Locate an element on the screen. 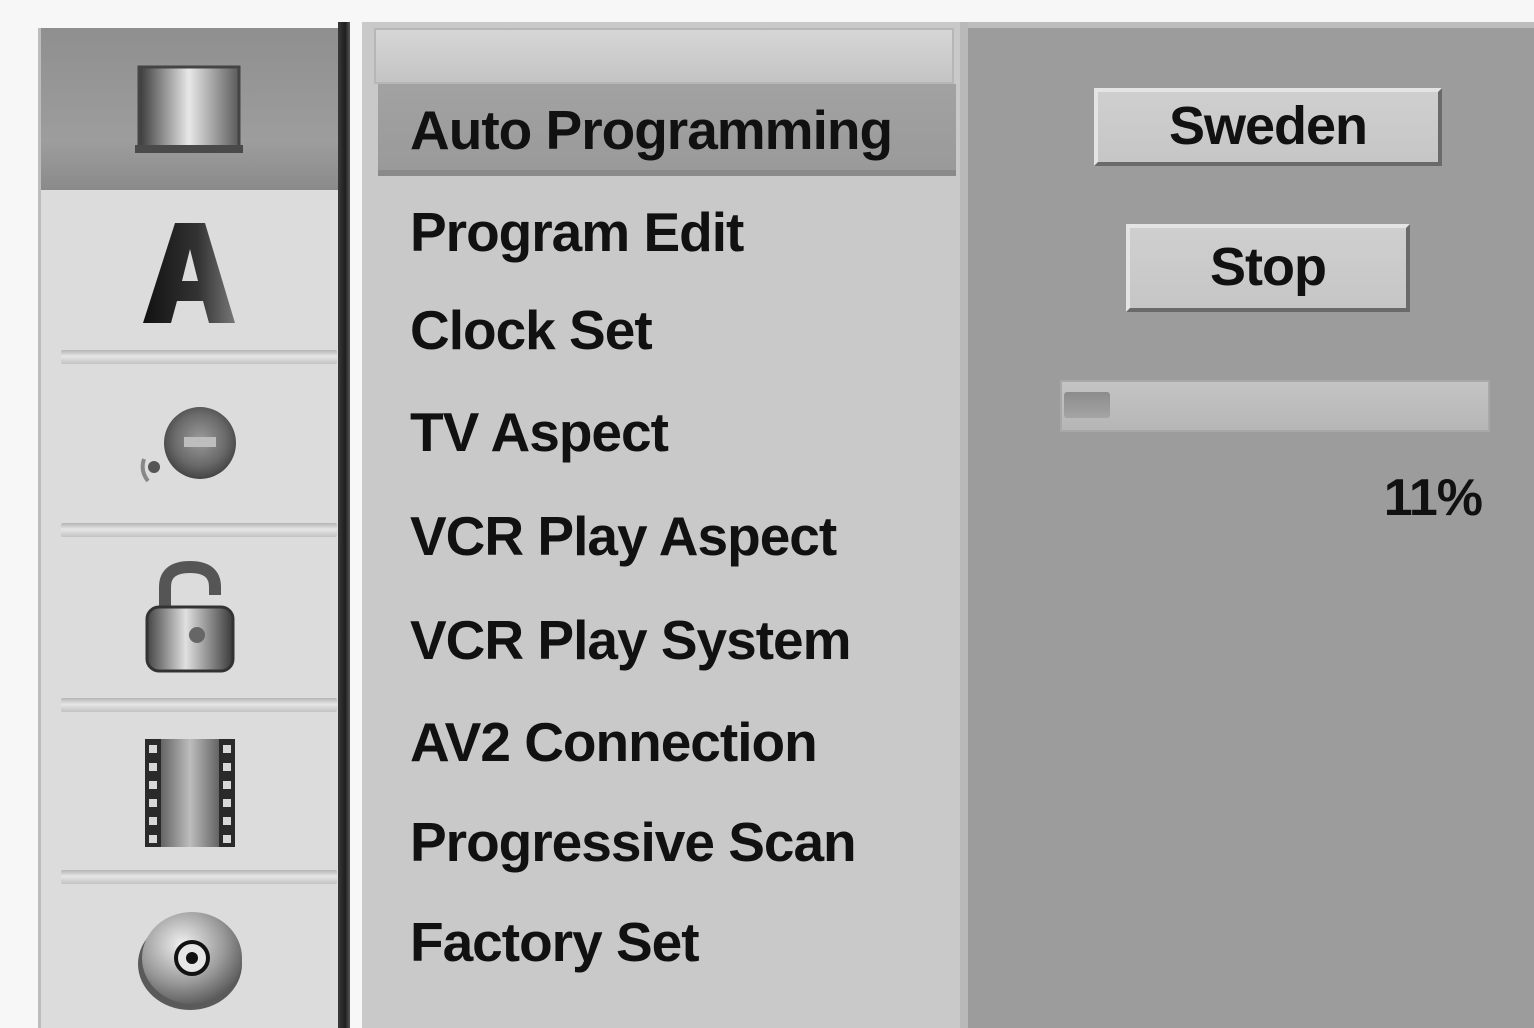  menu-item-vcr-play-aspect: VCR Play Aspect is located at coordinates (667, 536).